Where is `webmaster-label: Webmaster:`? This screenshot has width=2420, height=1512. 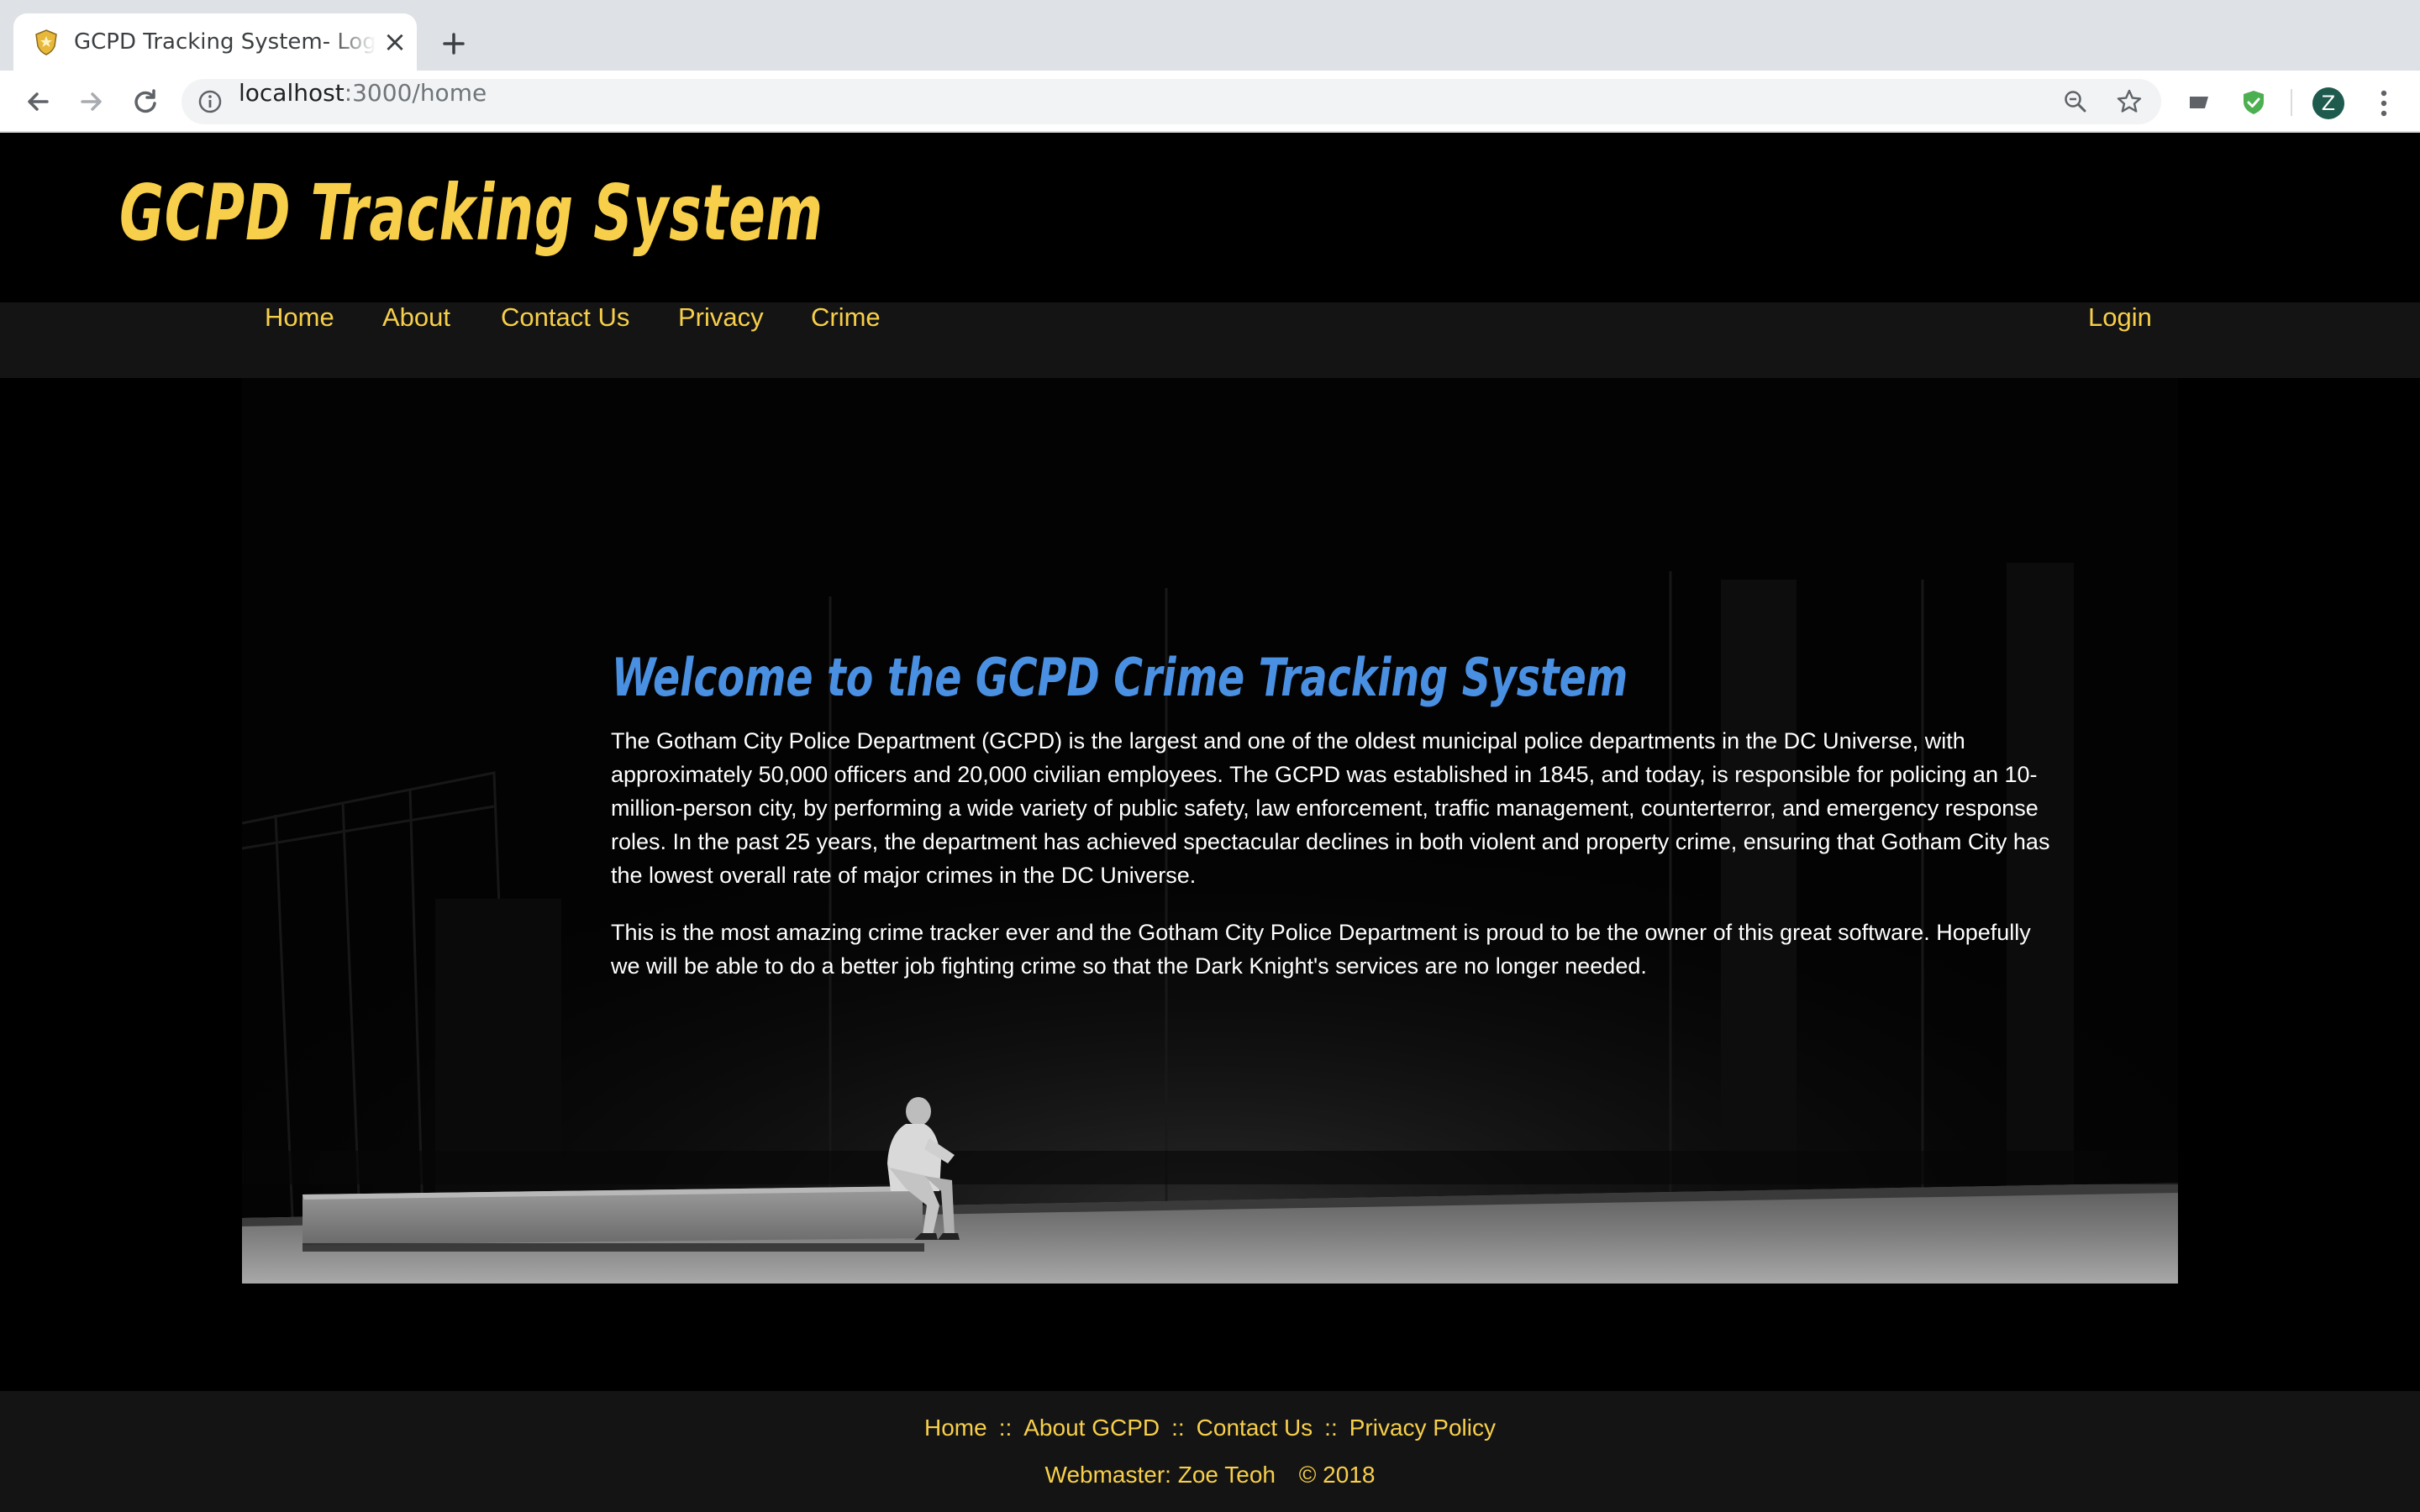 webmaster-label: Webmaster: is located at coordinates (1107, 1475).